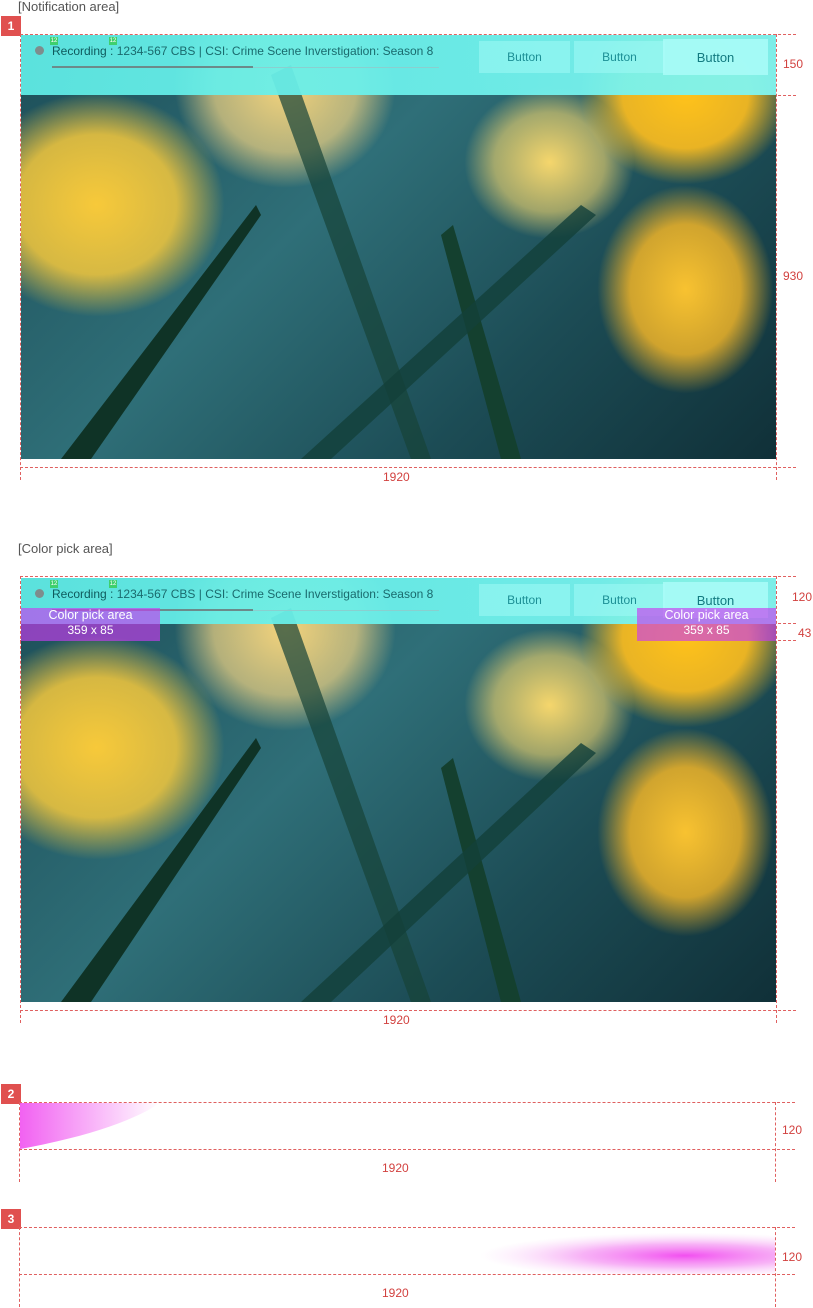 This screenshot has height=1308, width=813. Describe the element at coordinates (793, 64) in the screenshot. I see `dim-notif-height: 150` at that location.